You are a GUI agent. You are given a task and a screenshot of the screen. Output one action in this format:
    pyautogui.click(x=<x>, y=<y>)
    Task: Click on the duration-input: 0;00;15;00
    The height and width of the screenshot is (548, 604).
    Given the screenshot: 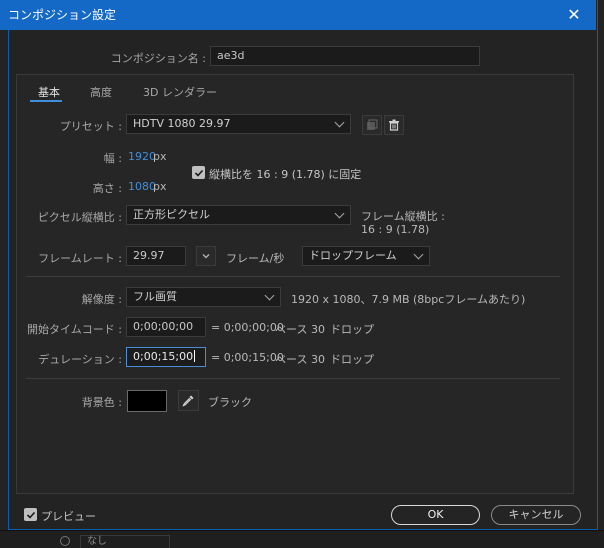 What is the action you would take?
    pyautogui.click(x=166, y=357)
    